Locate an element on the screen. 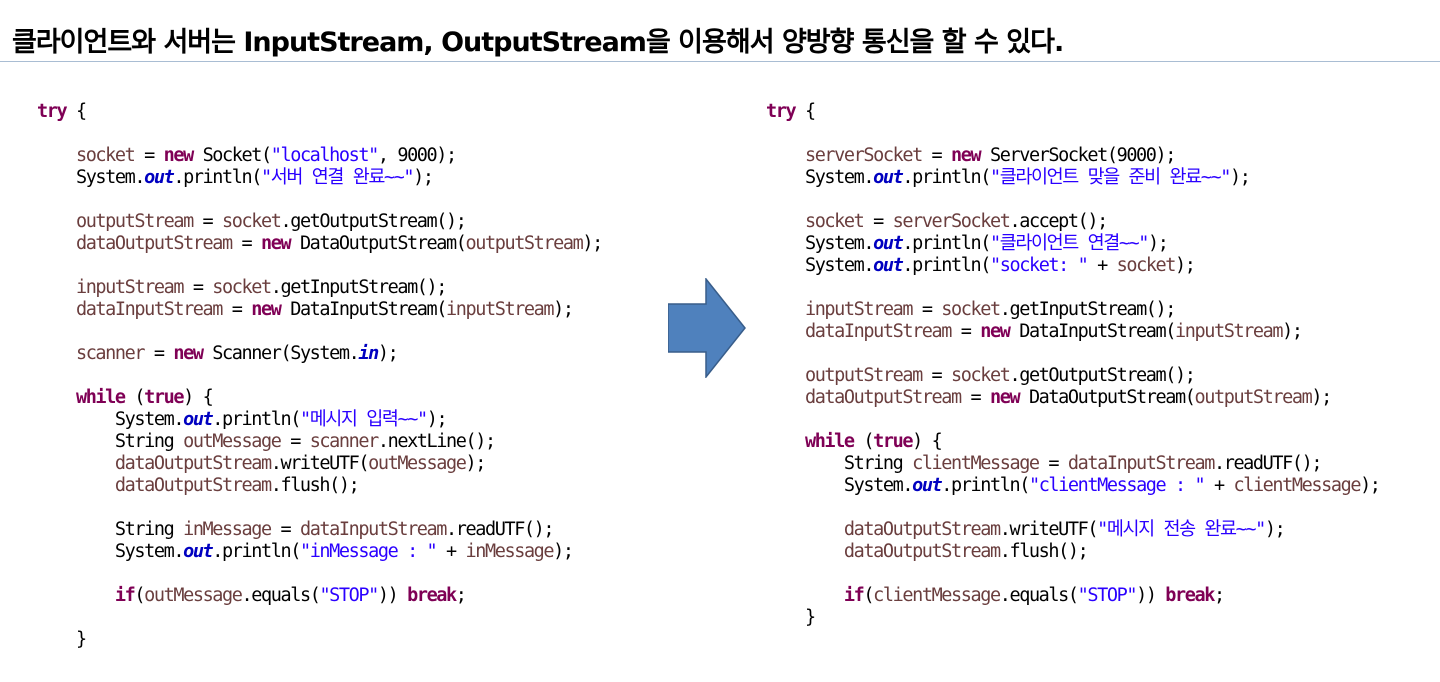 The height and width of the screenshot is (682, 1440). code-string: "clientMessage : " is located at coordinates (1117, 485).